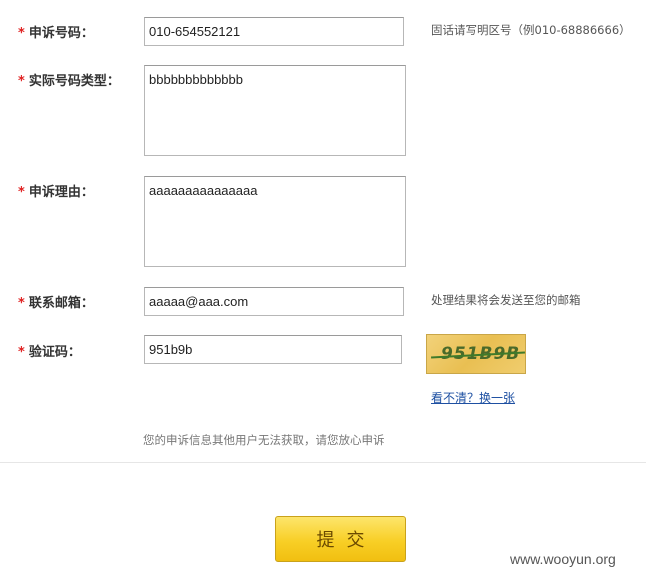 Image resolution: width=646 pixels, height=571 pixels. What do you see at coordinates (506, 300) in the screenshot?
I see `email-hint: 处理结果将会发送至您的邮箱` at bounding box center [506, 300].